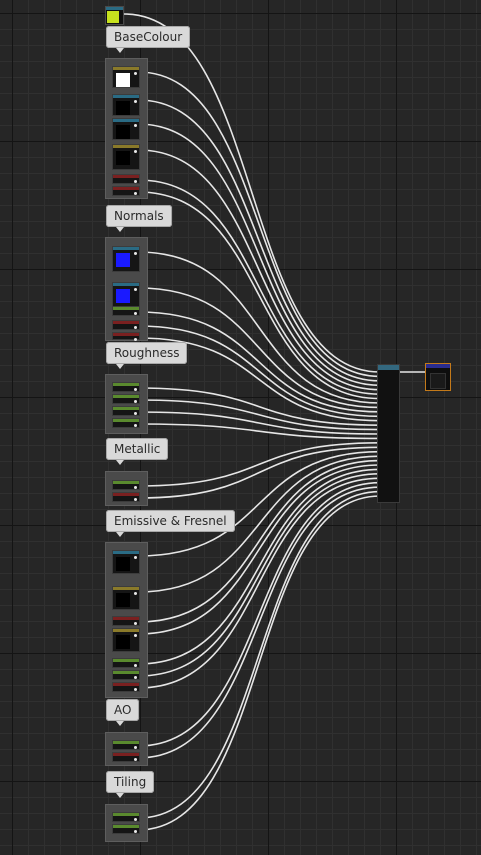 This screenshot has height=855, width=481. I want to click on comment-emissive-fresnel: Emissive & Fresnel, so click(170, 523).